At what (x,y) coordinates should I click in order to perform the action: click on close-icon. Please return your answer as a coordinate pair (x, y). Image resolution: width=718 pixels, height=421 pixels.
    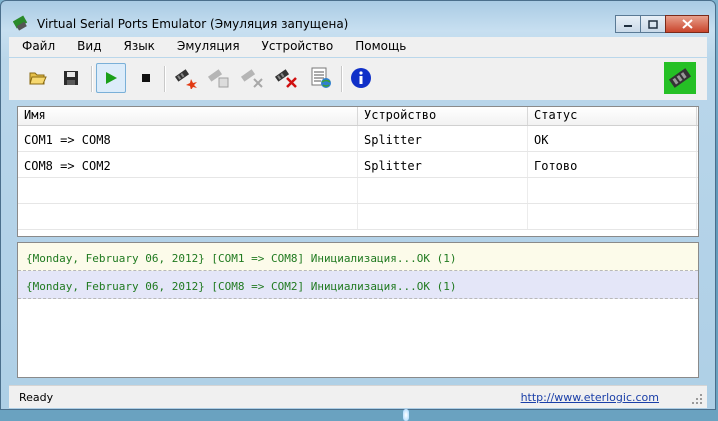
    Looking at the image, I should click on (687, 24).